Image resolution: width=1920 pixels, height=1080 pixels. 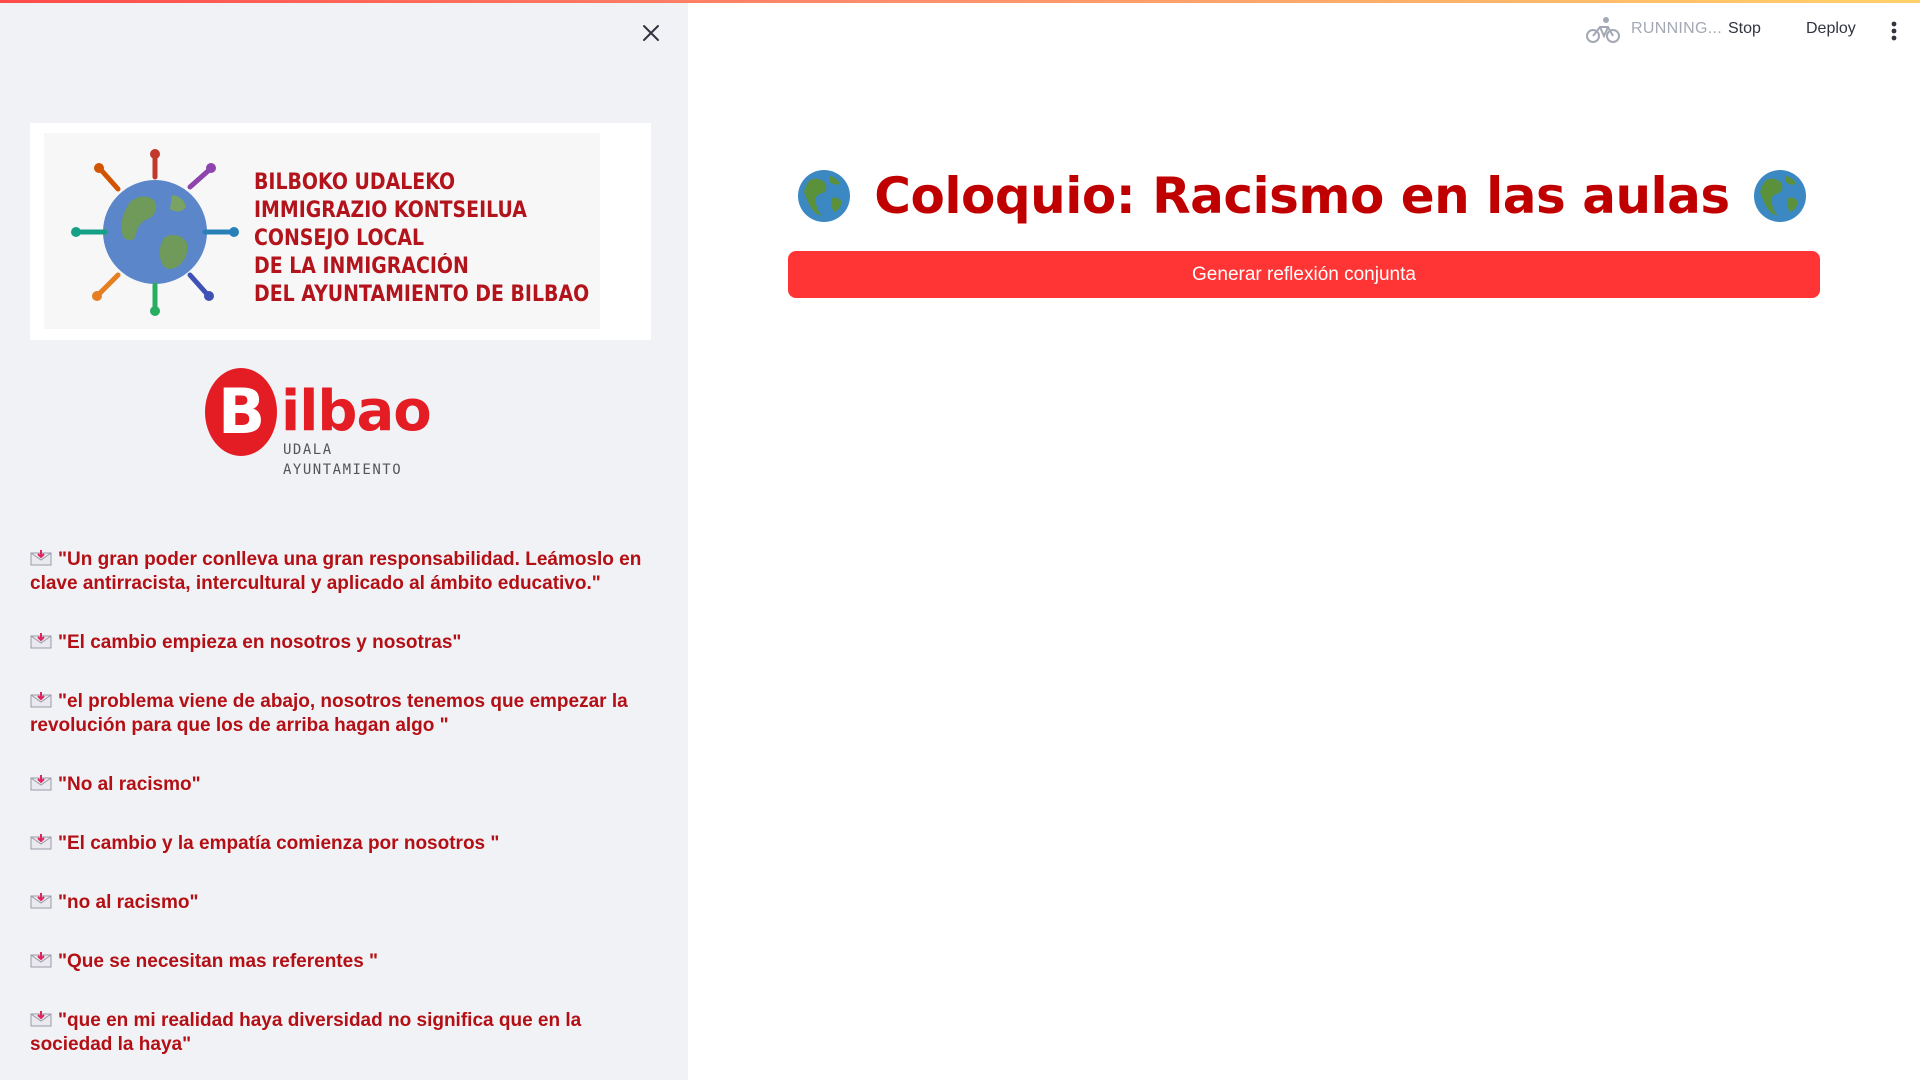 What do you see at coordinates (422, 294) in the screenshot?
I see `council-line: DEL AYUNTAMIENTO DE BILBAO` at bounding box center [422, 294].